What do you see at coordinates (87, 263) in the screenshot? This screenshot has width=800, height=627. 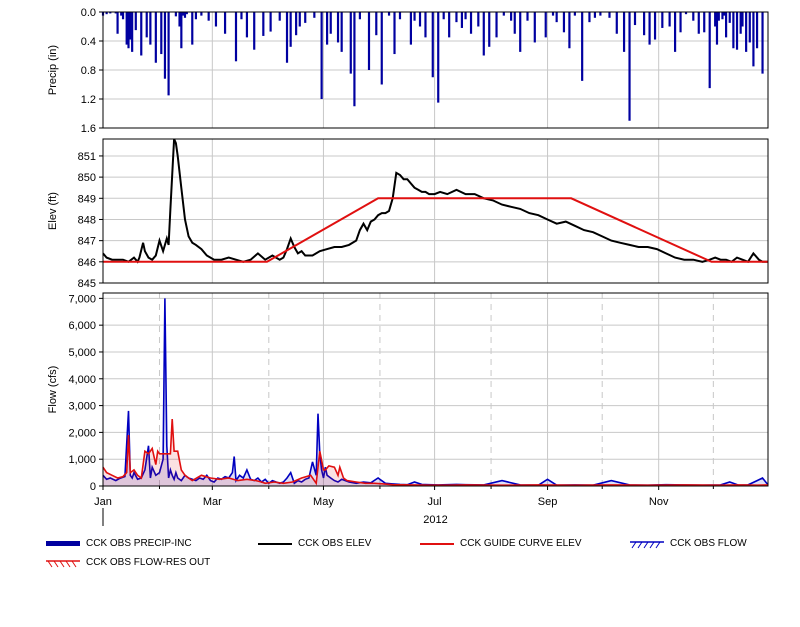 I see `y-tick-label: 846` at bounding box center [87, 263].